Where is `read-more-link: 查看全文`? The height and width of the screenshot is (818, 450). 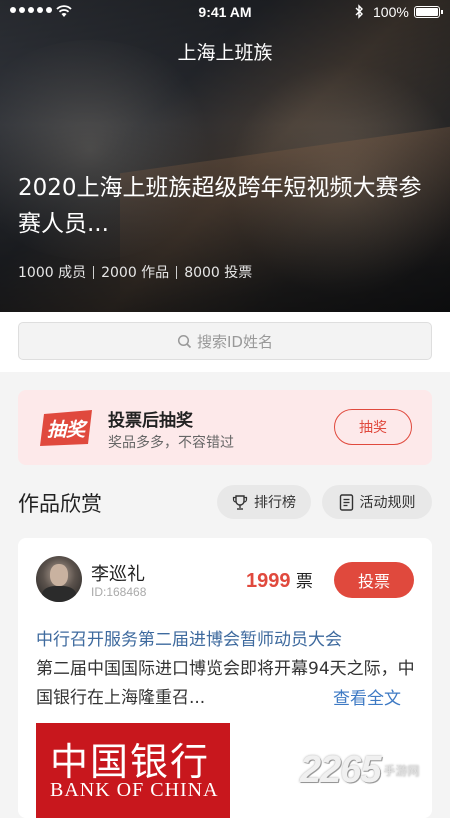
read-more-link: 查看全文 is located at coordinates (367, 696).